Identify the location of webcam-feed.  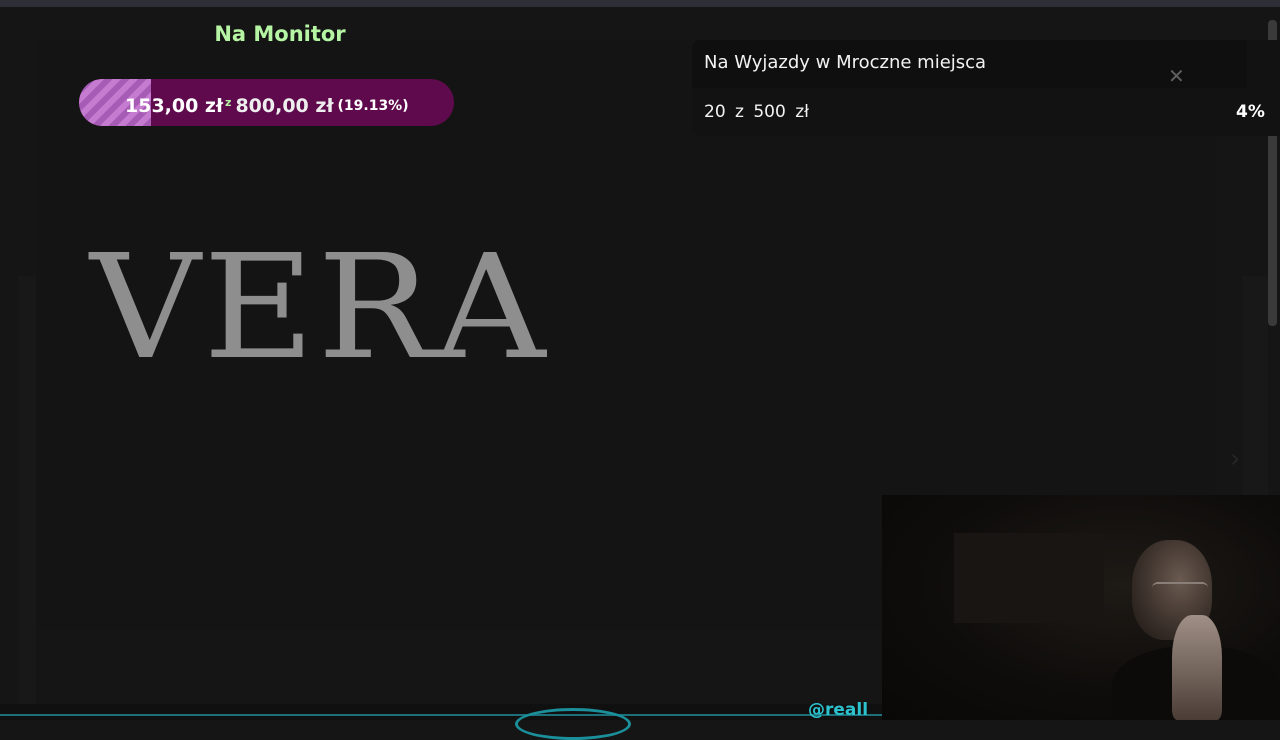
(1081, 607).